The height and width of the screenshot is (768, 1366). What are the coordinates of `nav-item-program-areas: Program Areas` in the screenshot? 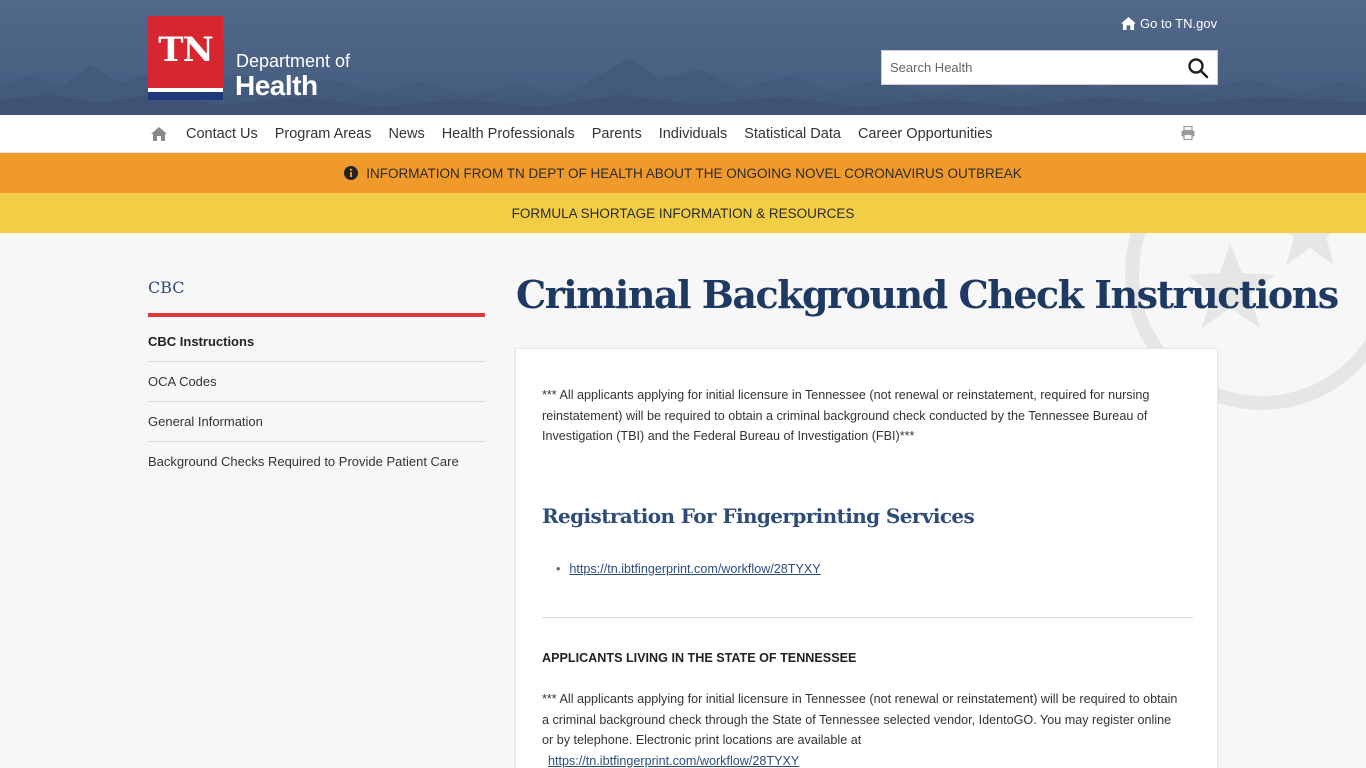 It's located at (323, 134).